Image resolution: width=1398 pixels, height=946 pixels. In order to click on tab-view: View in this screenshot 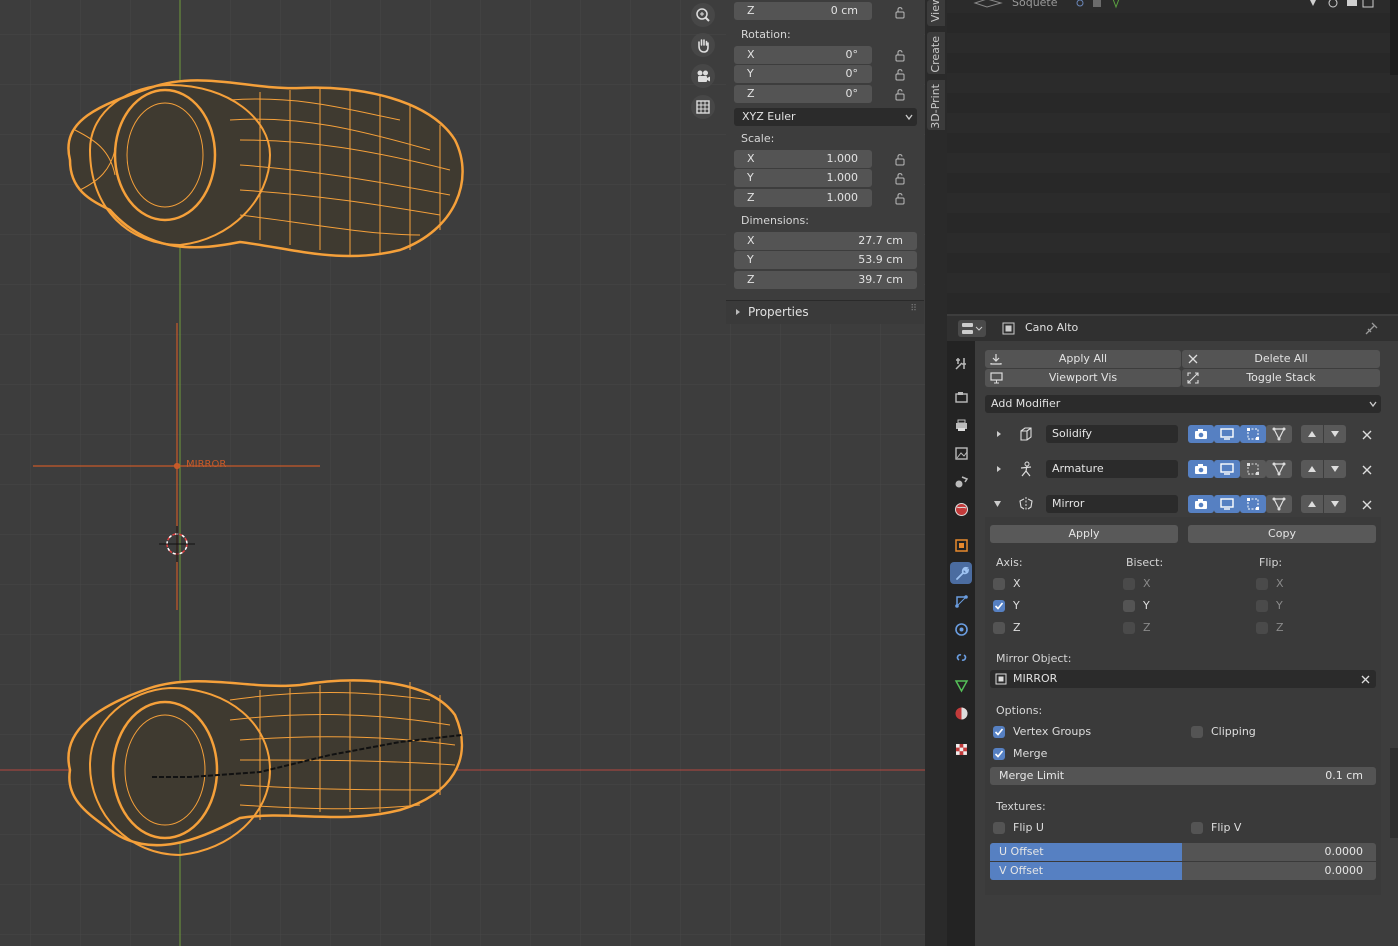, I will do `click(936, 13)`.